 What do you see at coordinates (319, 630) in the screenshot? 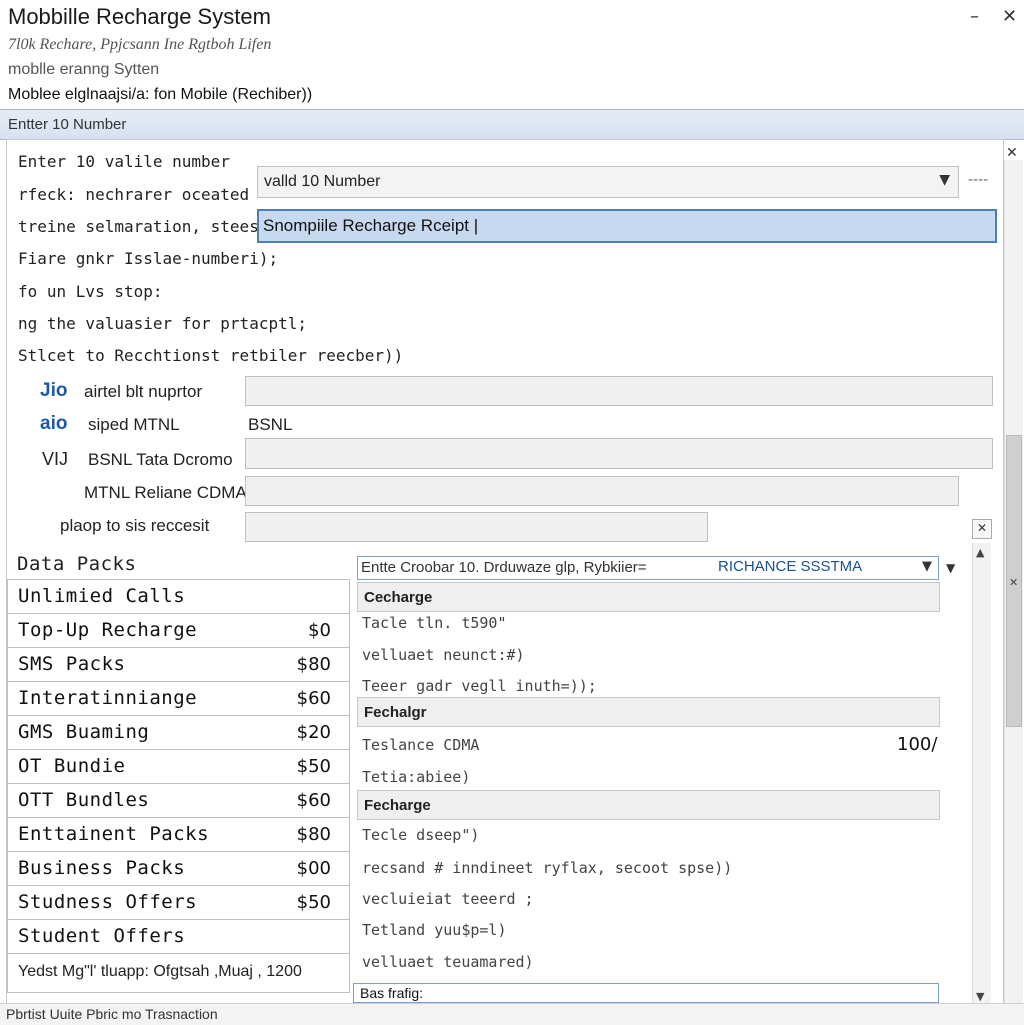
I see `plan-price: $0` at bounding box center [319, 630].